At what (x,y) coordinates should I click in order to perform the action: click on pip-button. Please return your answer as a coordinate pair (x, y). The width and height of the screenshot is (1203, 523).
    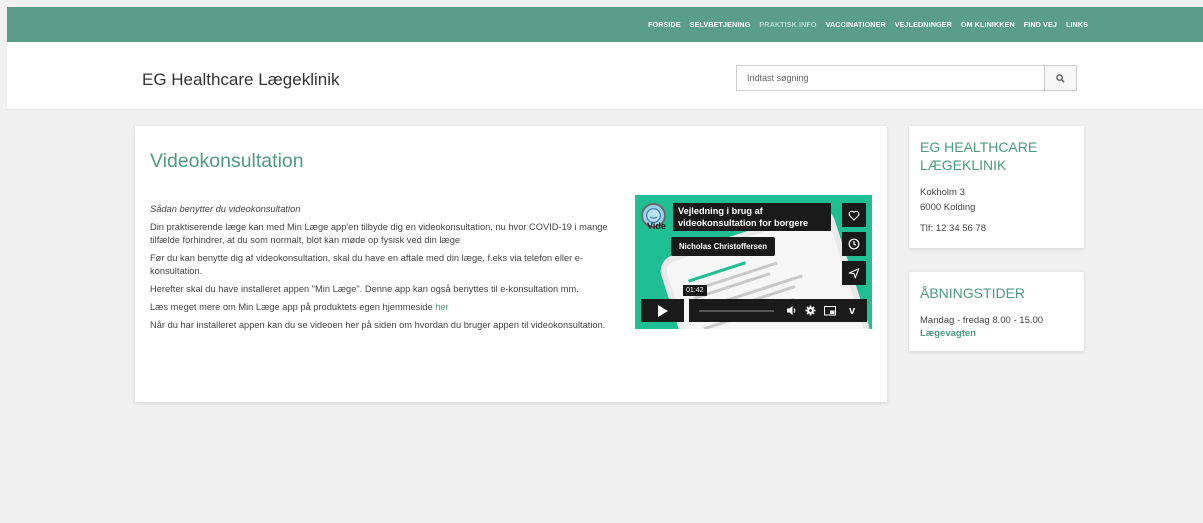
    Looking at the image, I should click on (830, 310).